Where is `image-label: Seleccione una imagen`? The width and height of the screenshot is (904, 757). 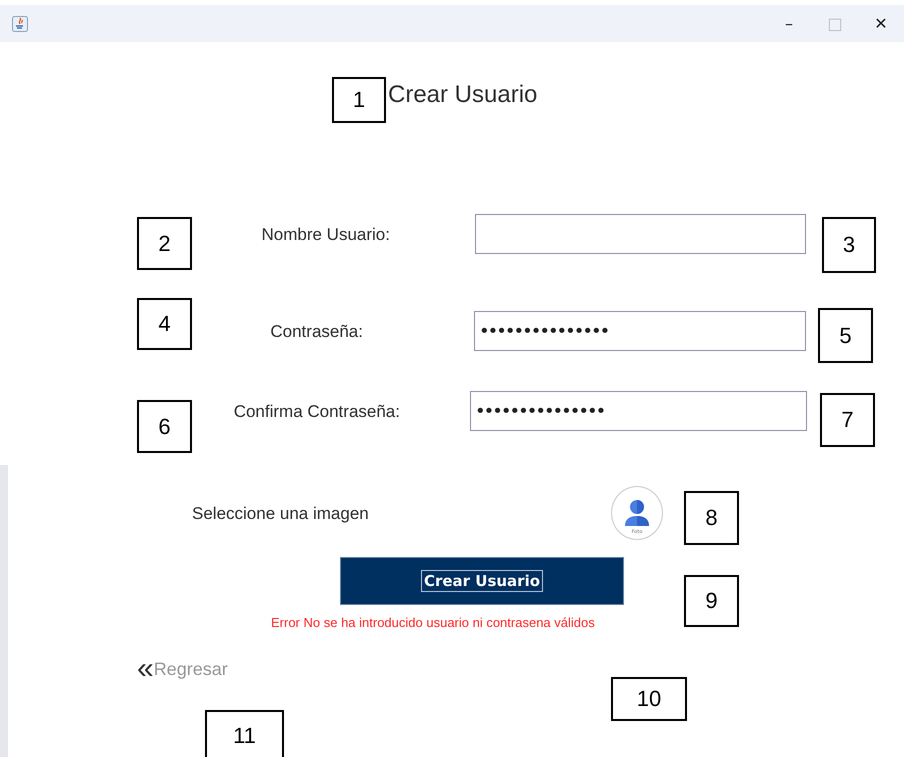 image-label: Seleccione una imagen is located at coordinates (280, 514).